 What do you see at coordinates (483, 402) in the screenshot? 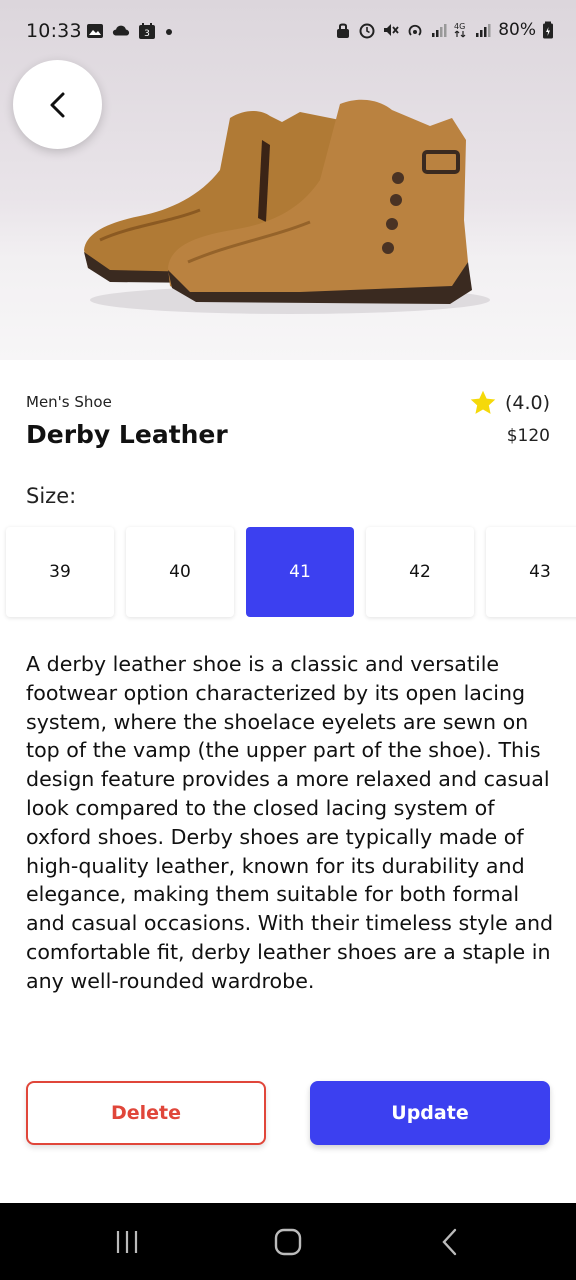
I see `star-icon` at bounding box center [483, 402].